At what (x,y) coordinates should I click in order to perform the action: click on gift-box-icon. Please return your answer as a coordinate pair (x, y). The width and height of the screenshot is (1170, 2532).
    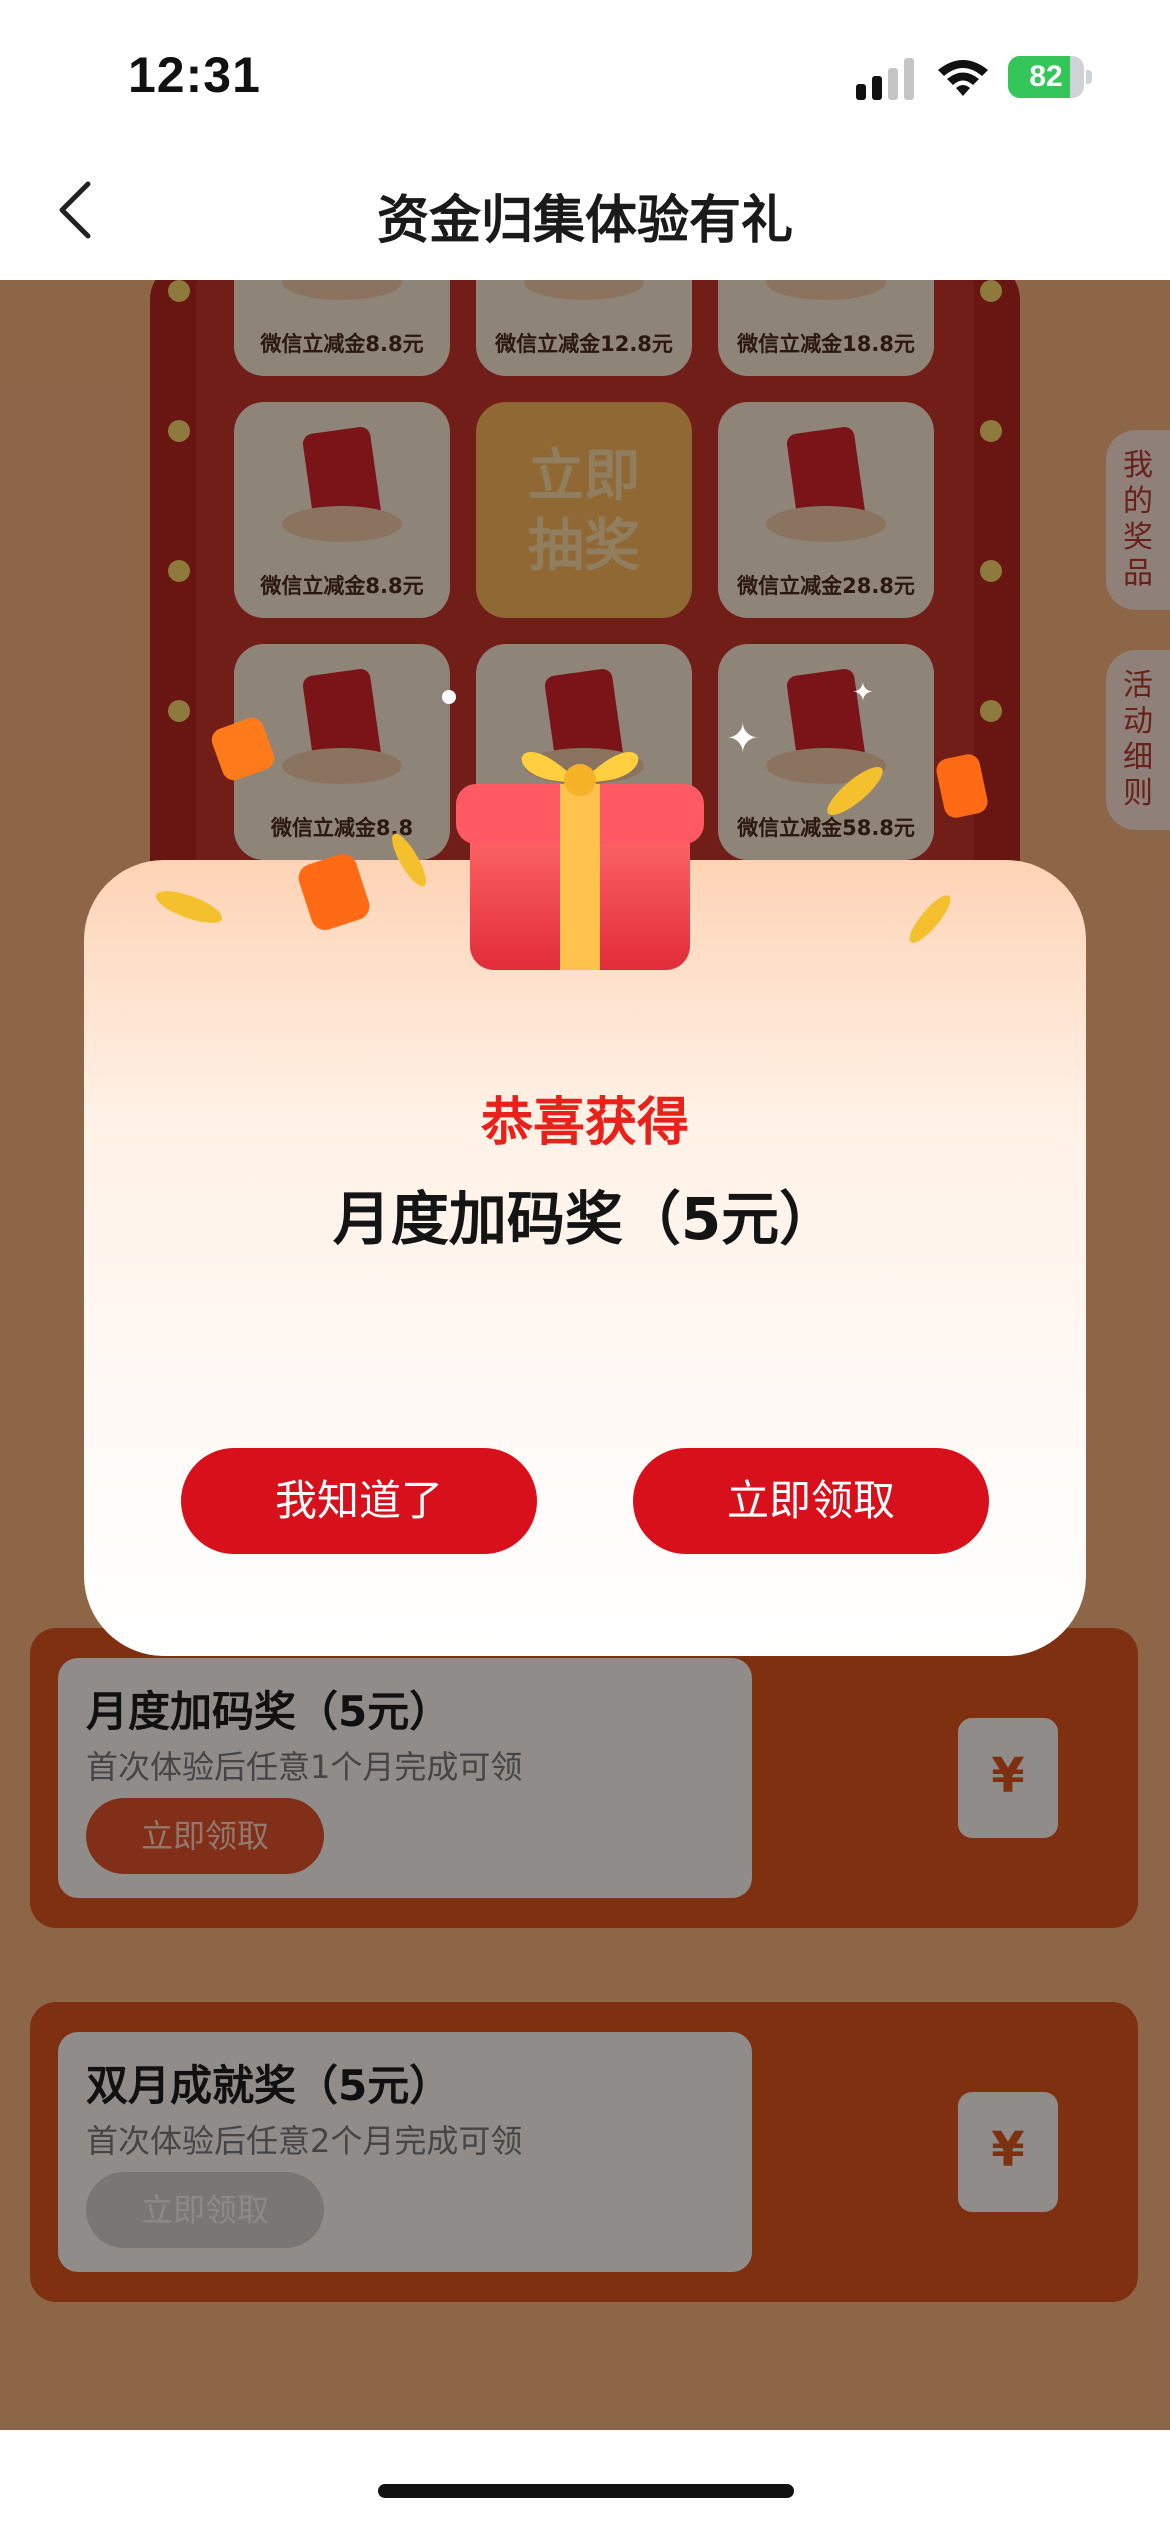
    Looking at the image, I should click on (580, 830).